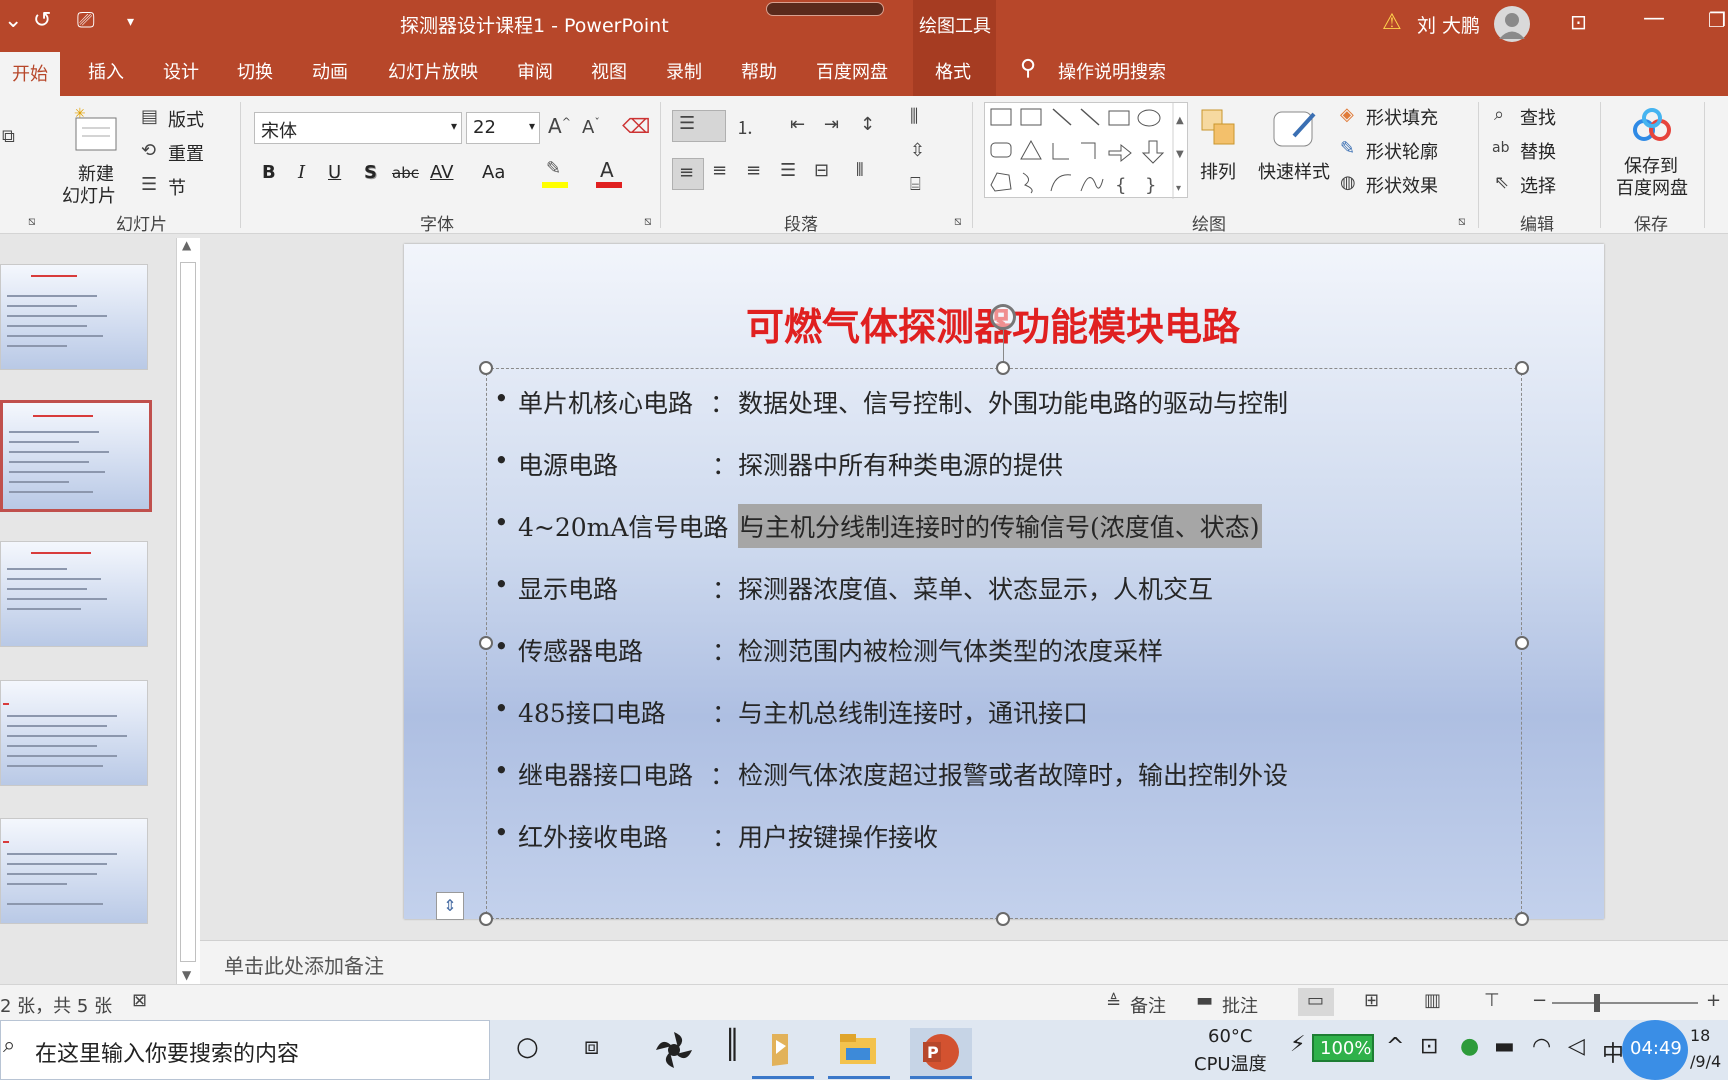  What do you see at coordinates (503, 128) in the screenshot?
I see `font-size-combo: 22 ▾` at bounding box center [503, 128].